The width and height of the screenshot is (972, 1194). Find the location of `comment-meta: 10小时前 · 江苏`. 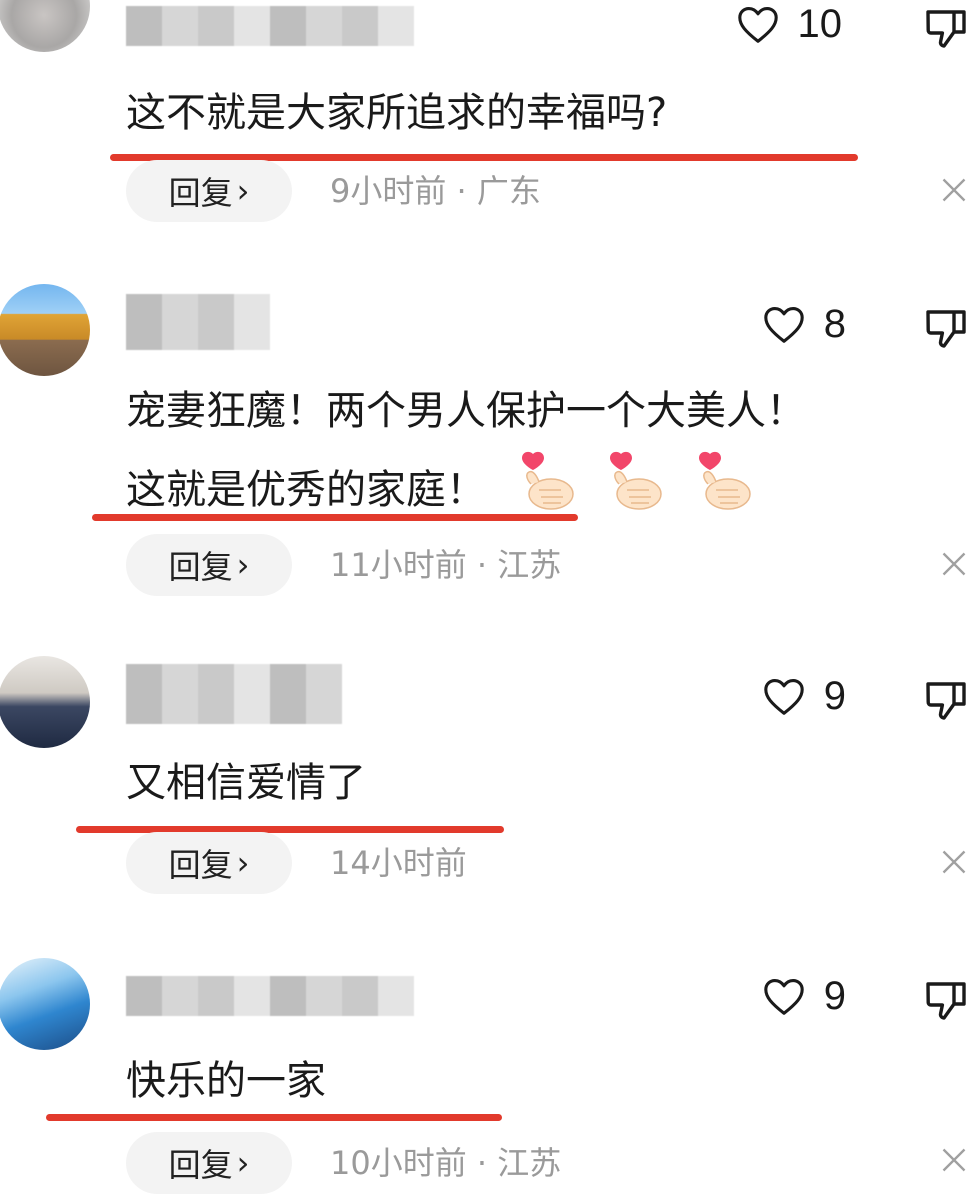

comment-meta: 10小时前 · 江苏 is located at coordinates (446, 1163).